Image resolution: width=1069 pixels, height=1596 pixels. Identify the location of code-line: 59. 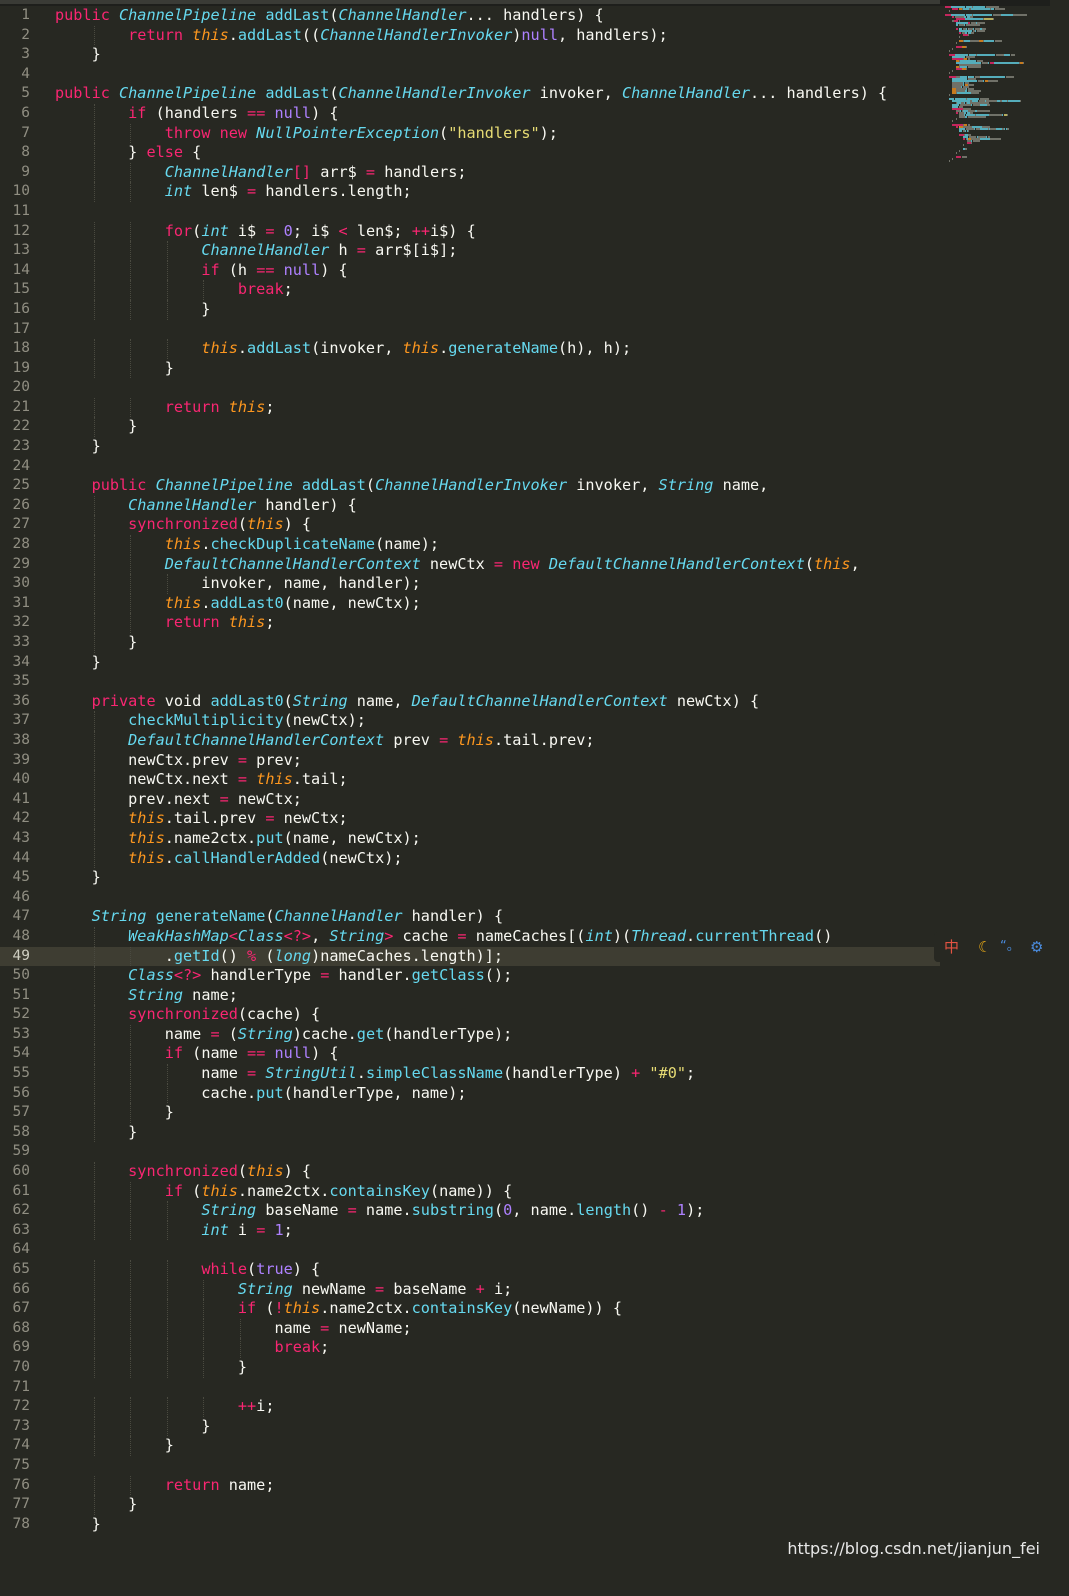
(470, 1152).